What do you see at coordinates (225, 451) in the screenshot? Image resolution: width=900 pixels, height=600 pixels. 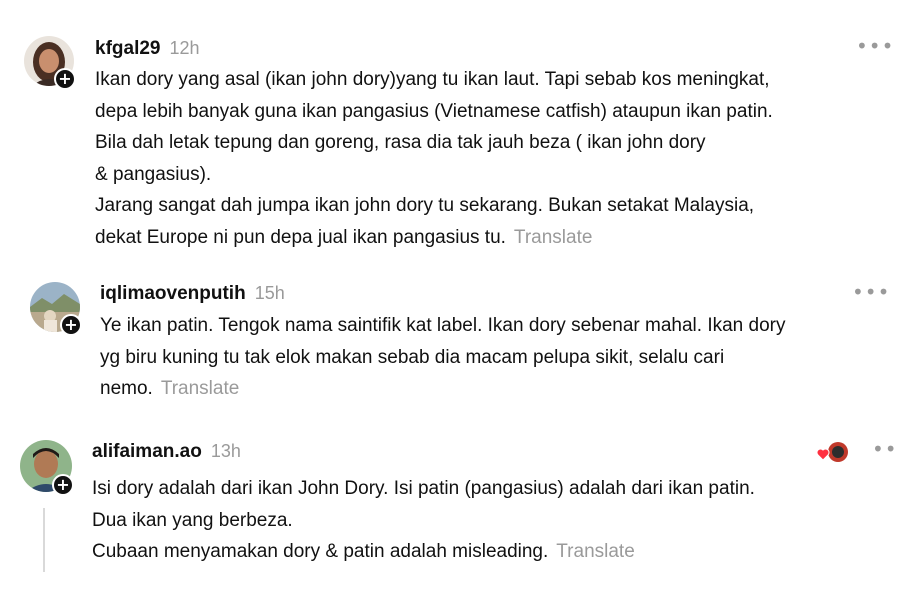 I see `timestamp: 13h` at bounding box center [225, 451].